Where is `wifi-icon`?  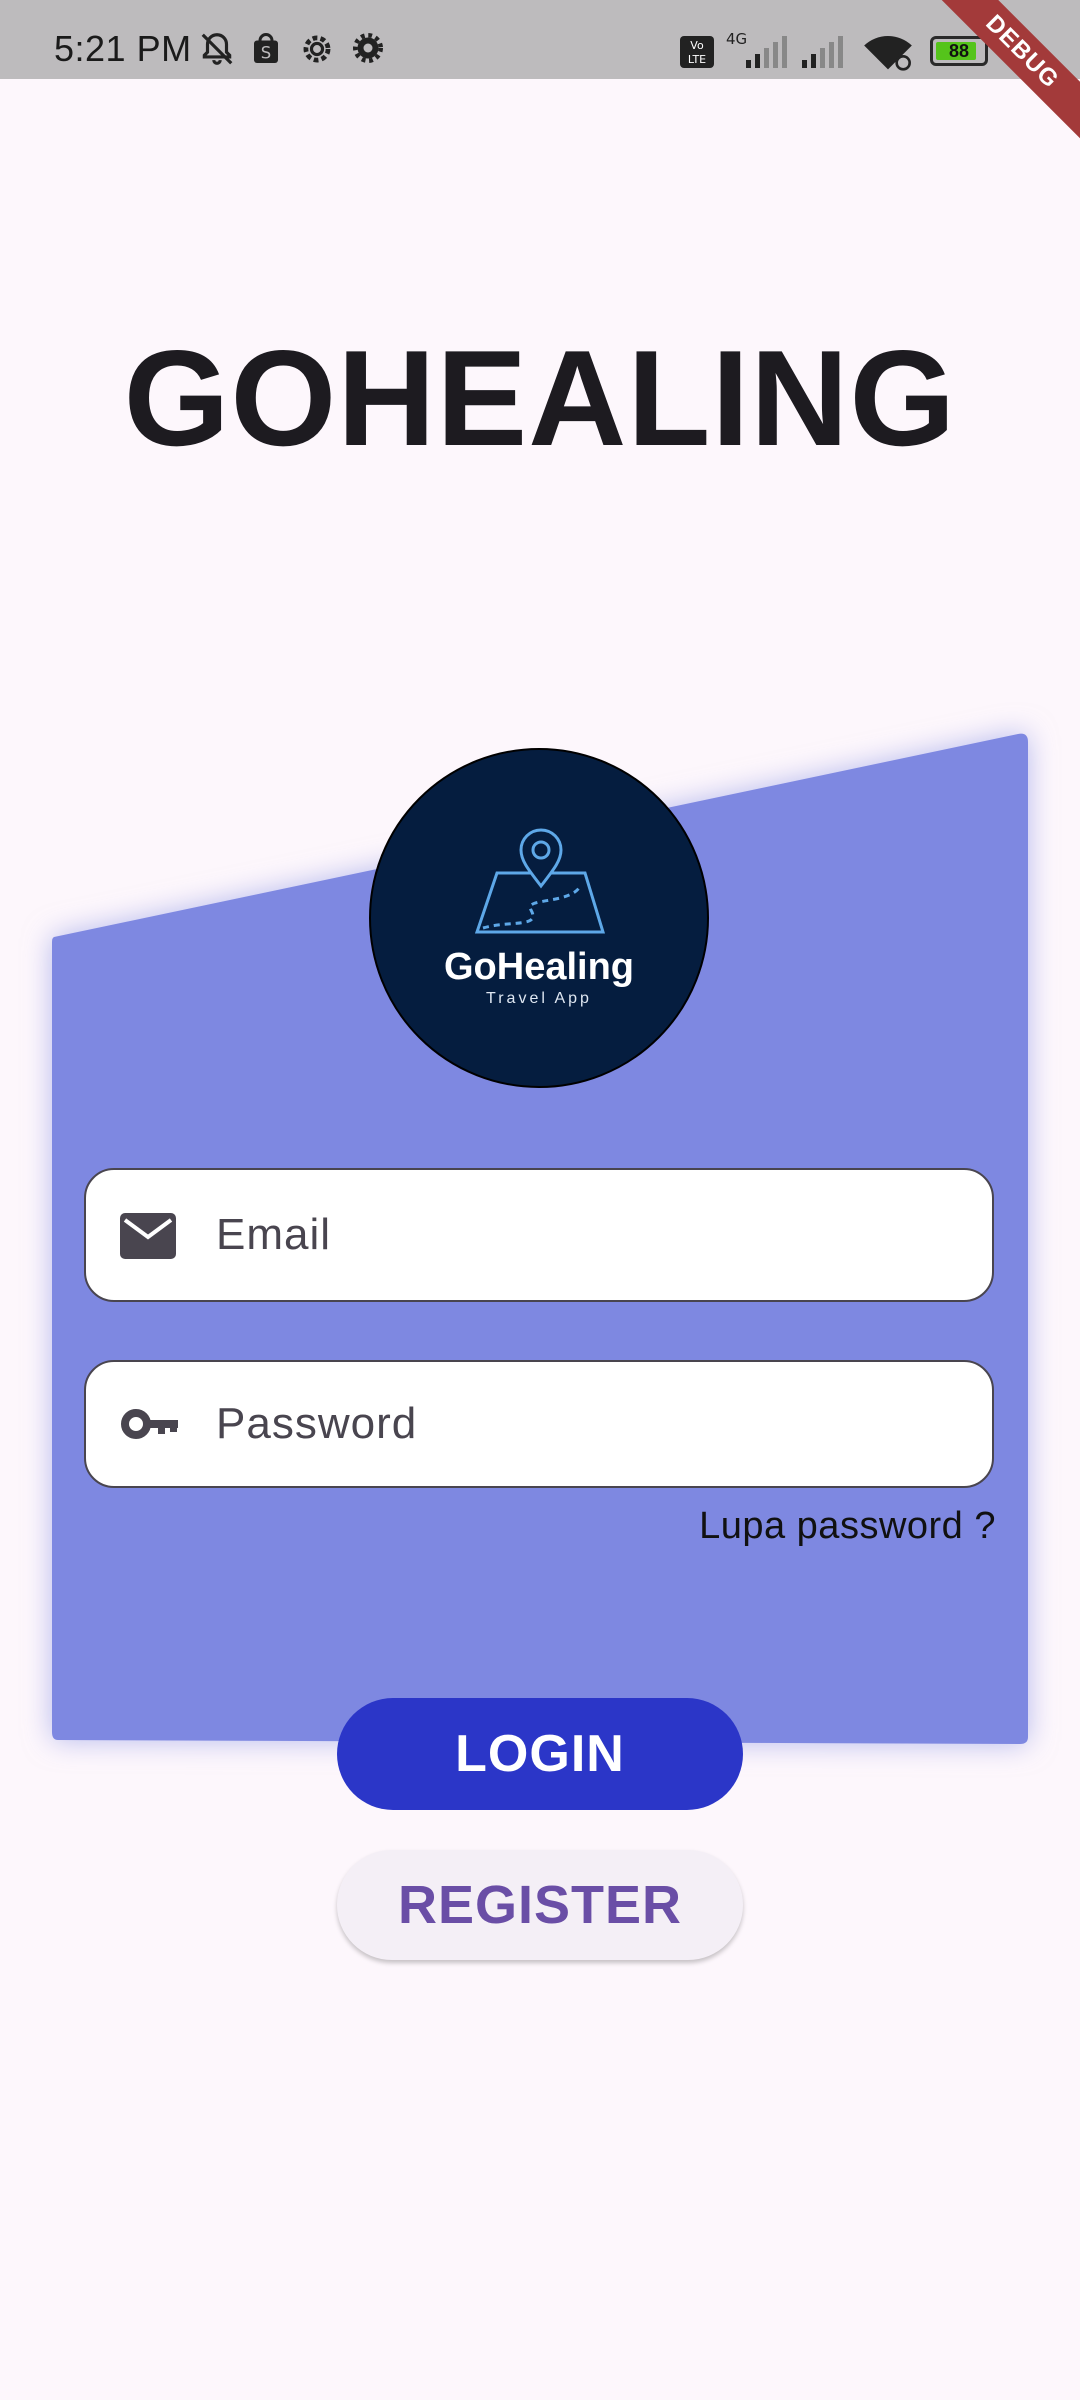 wifi-icon is located at coordinates (888, 54).